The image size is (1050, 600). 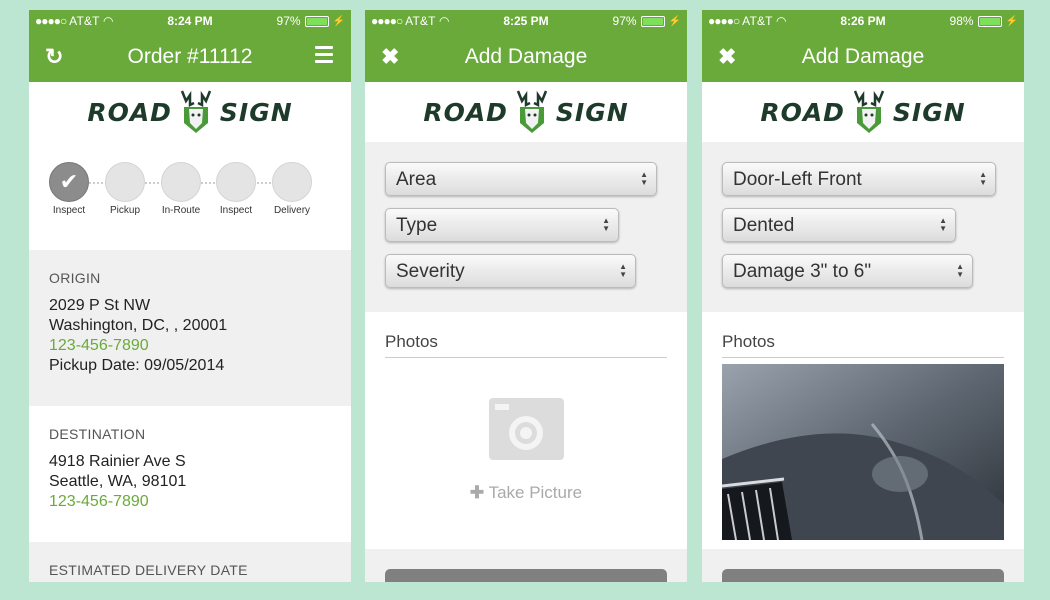 What do you see at coordinates (148, 570) in the screenshot?
I see `estimated-delivery-header: ESTIMATED DELIVERY DATE` at bounding box center [148, 570].